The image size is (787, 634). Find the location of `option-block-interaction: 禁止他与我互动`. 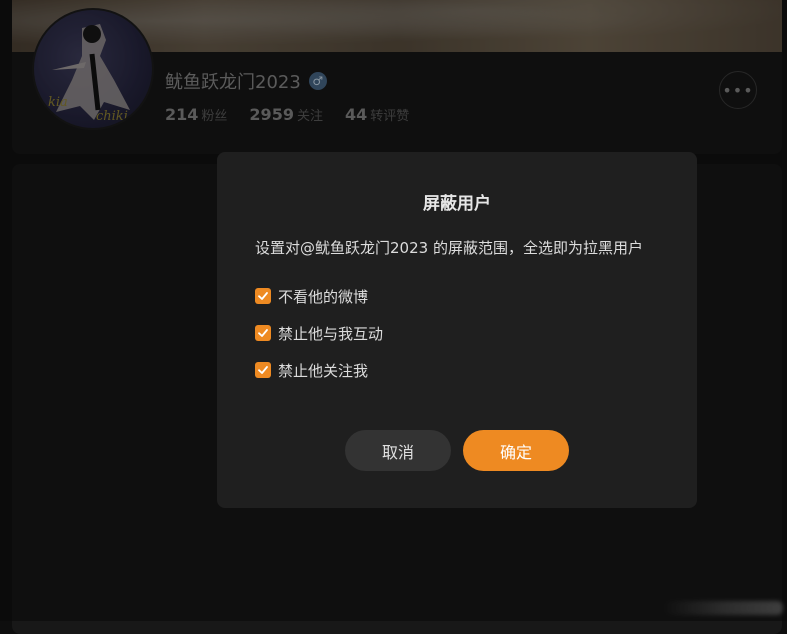

option-block-interaction: 禁止他与我互动 is located at coordinates (457, 333).